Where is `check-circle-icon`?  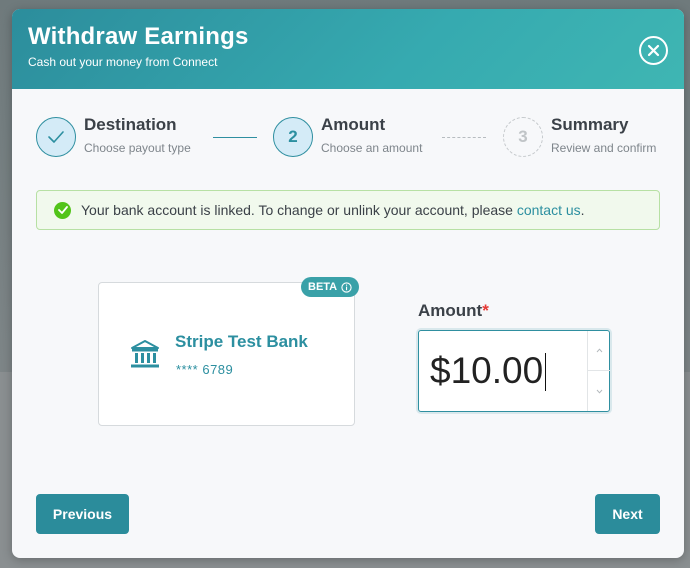
check-circle-icon is located at coordinates (62, 210).